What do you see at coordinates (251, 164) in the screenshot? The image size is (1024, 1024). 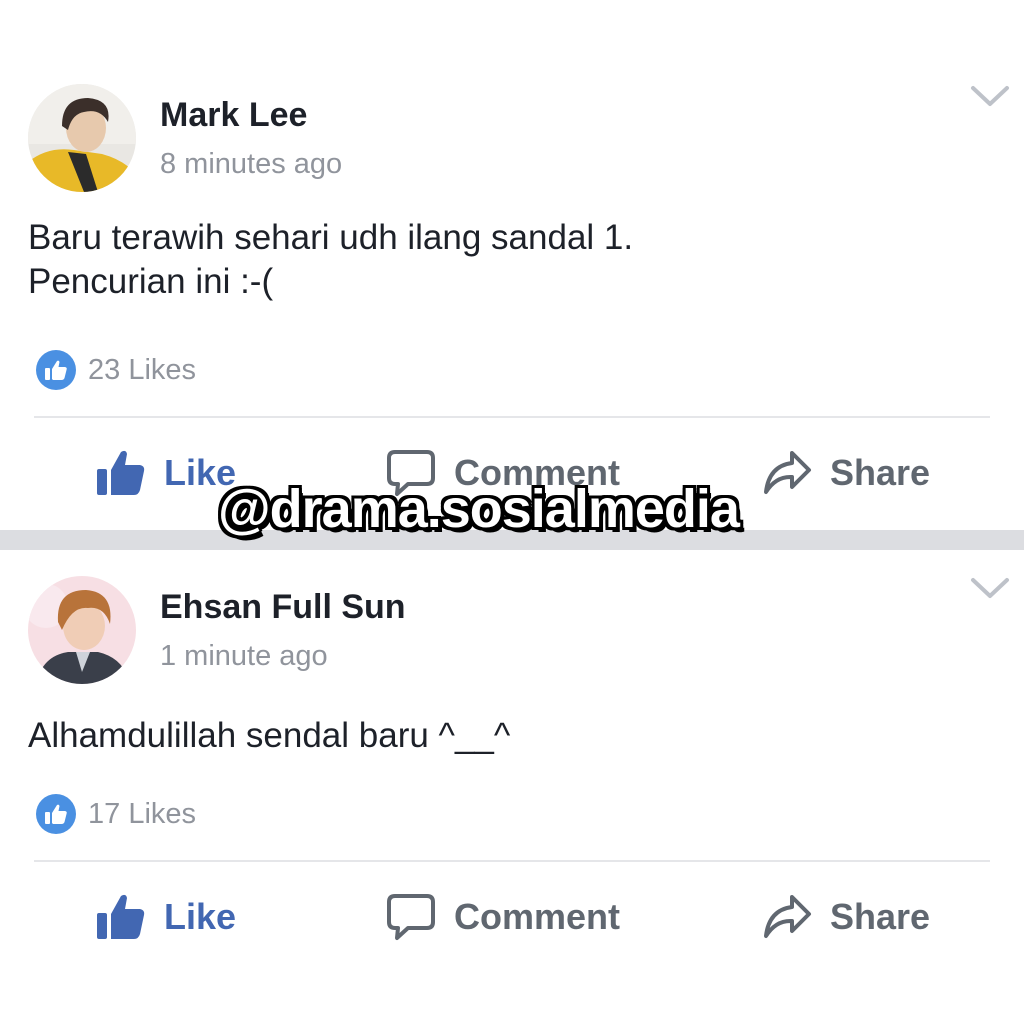 I see `post-timestamp: 8 minutes ago` at bounding box center [251, 164].